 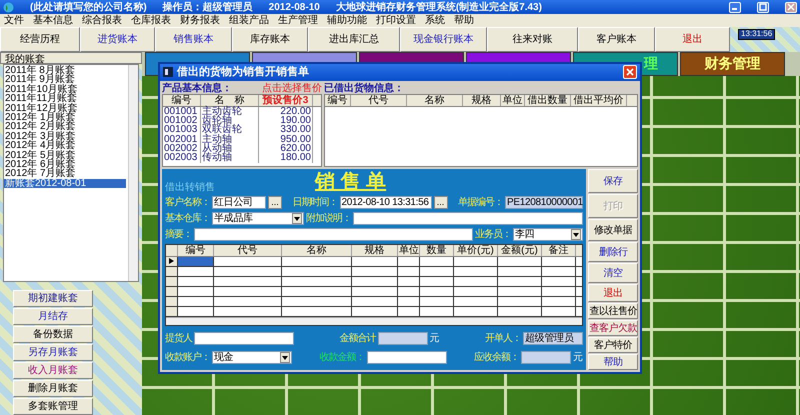 I want to click on column-header: 借出数量, so click(x=548, y=100).